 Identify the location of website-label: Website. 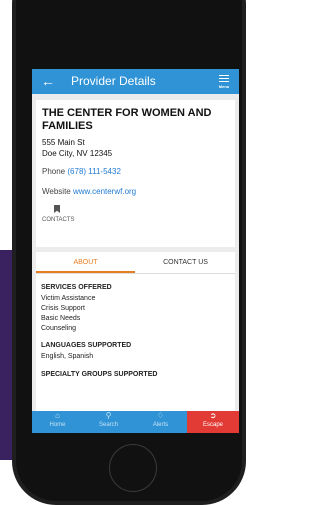
(56, 191).